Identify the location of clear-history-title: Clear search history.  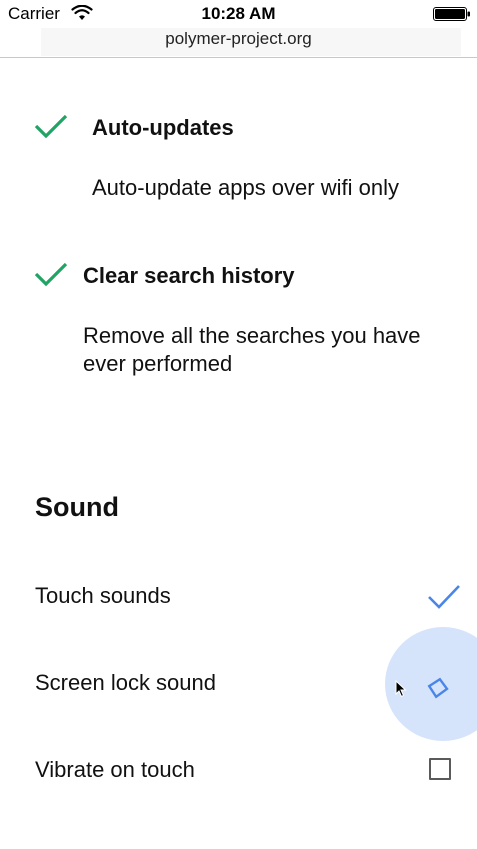
(189, 276).